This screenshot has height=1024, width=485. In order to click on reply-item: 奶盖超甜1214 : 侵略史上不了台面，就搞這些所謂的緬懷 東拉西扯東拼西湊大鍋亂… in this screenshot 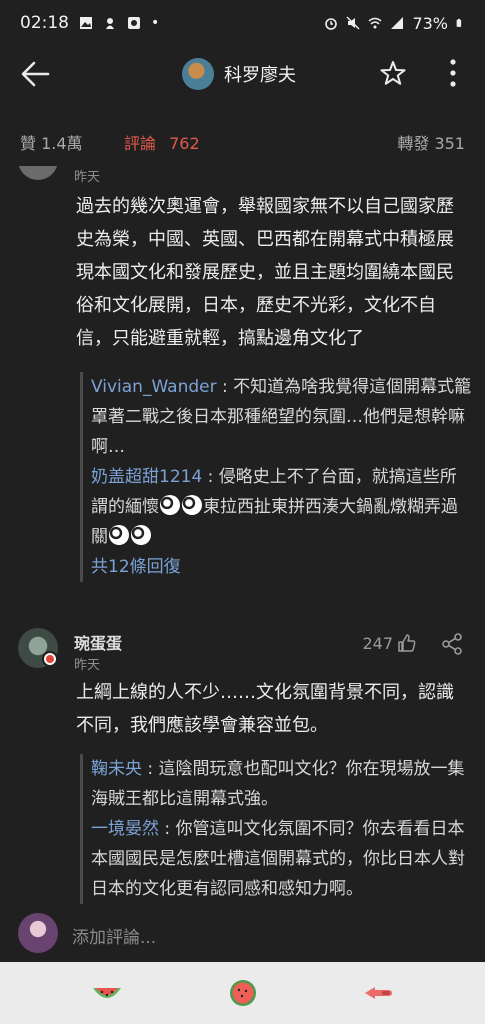, I will do `click(281, 507)`.